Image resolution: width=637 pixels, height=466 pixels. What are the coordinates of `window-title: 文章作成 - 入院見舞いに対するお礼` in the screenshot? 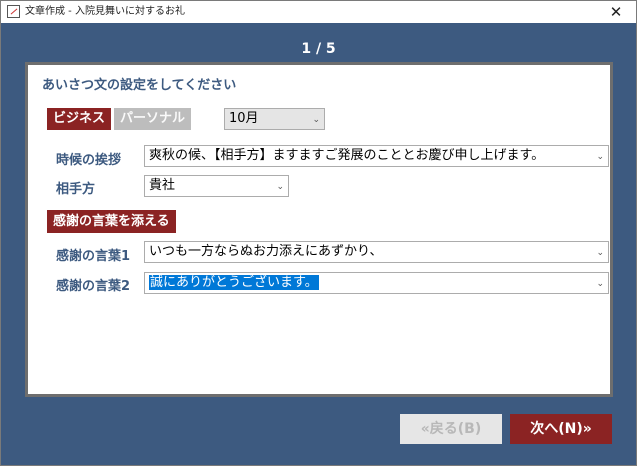 It's located at (105, 11).